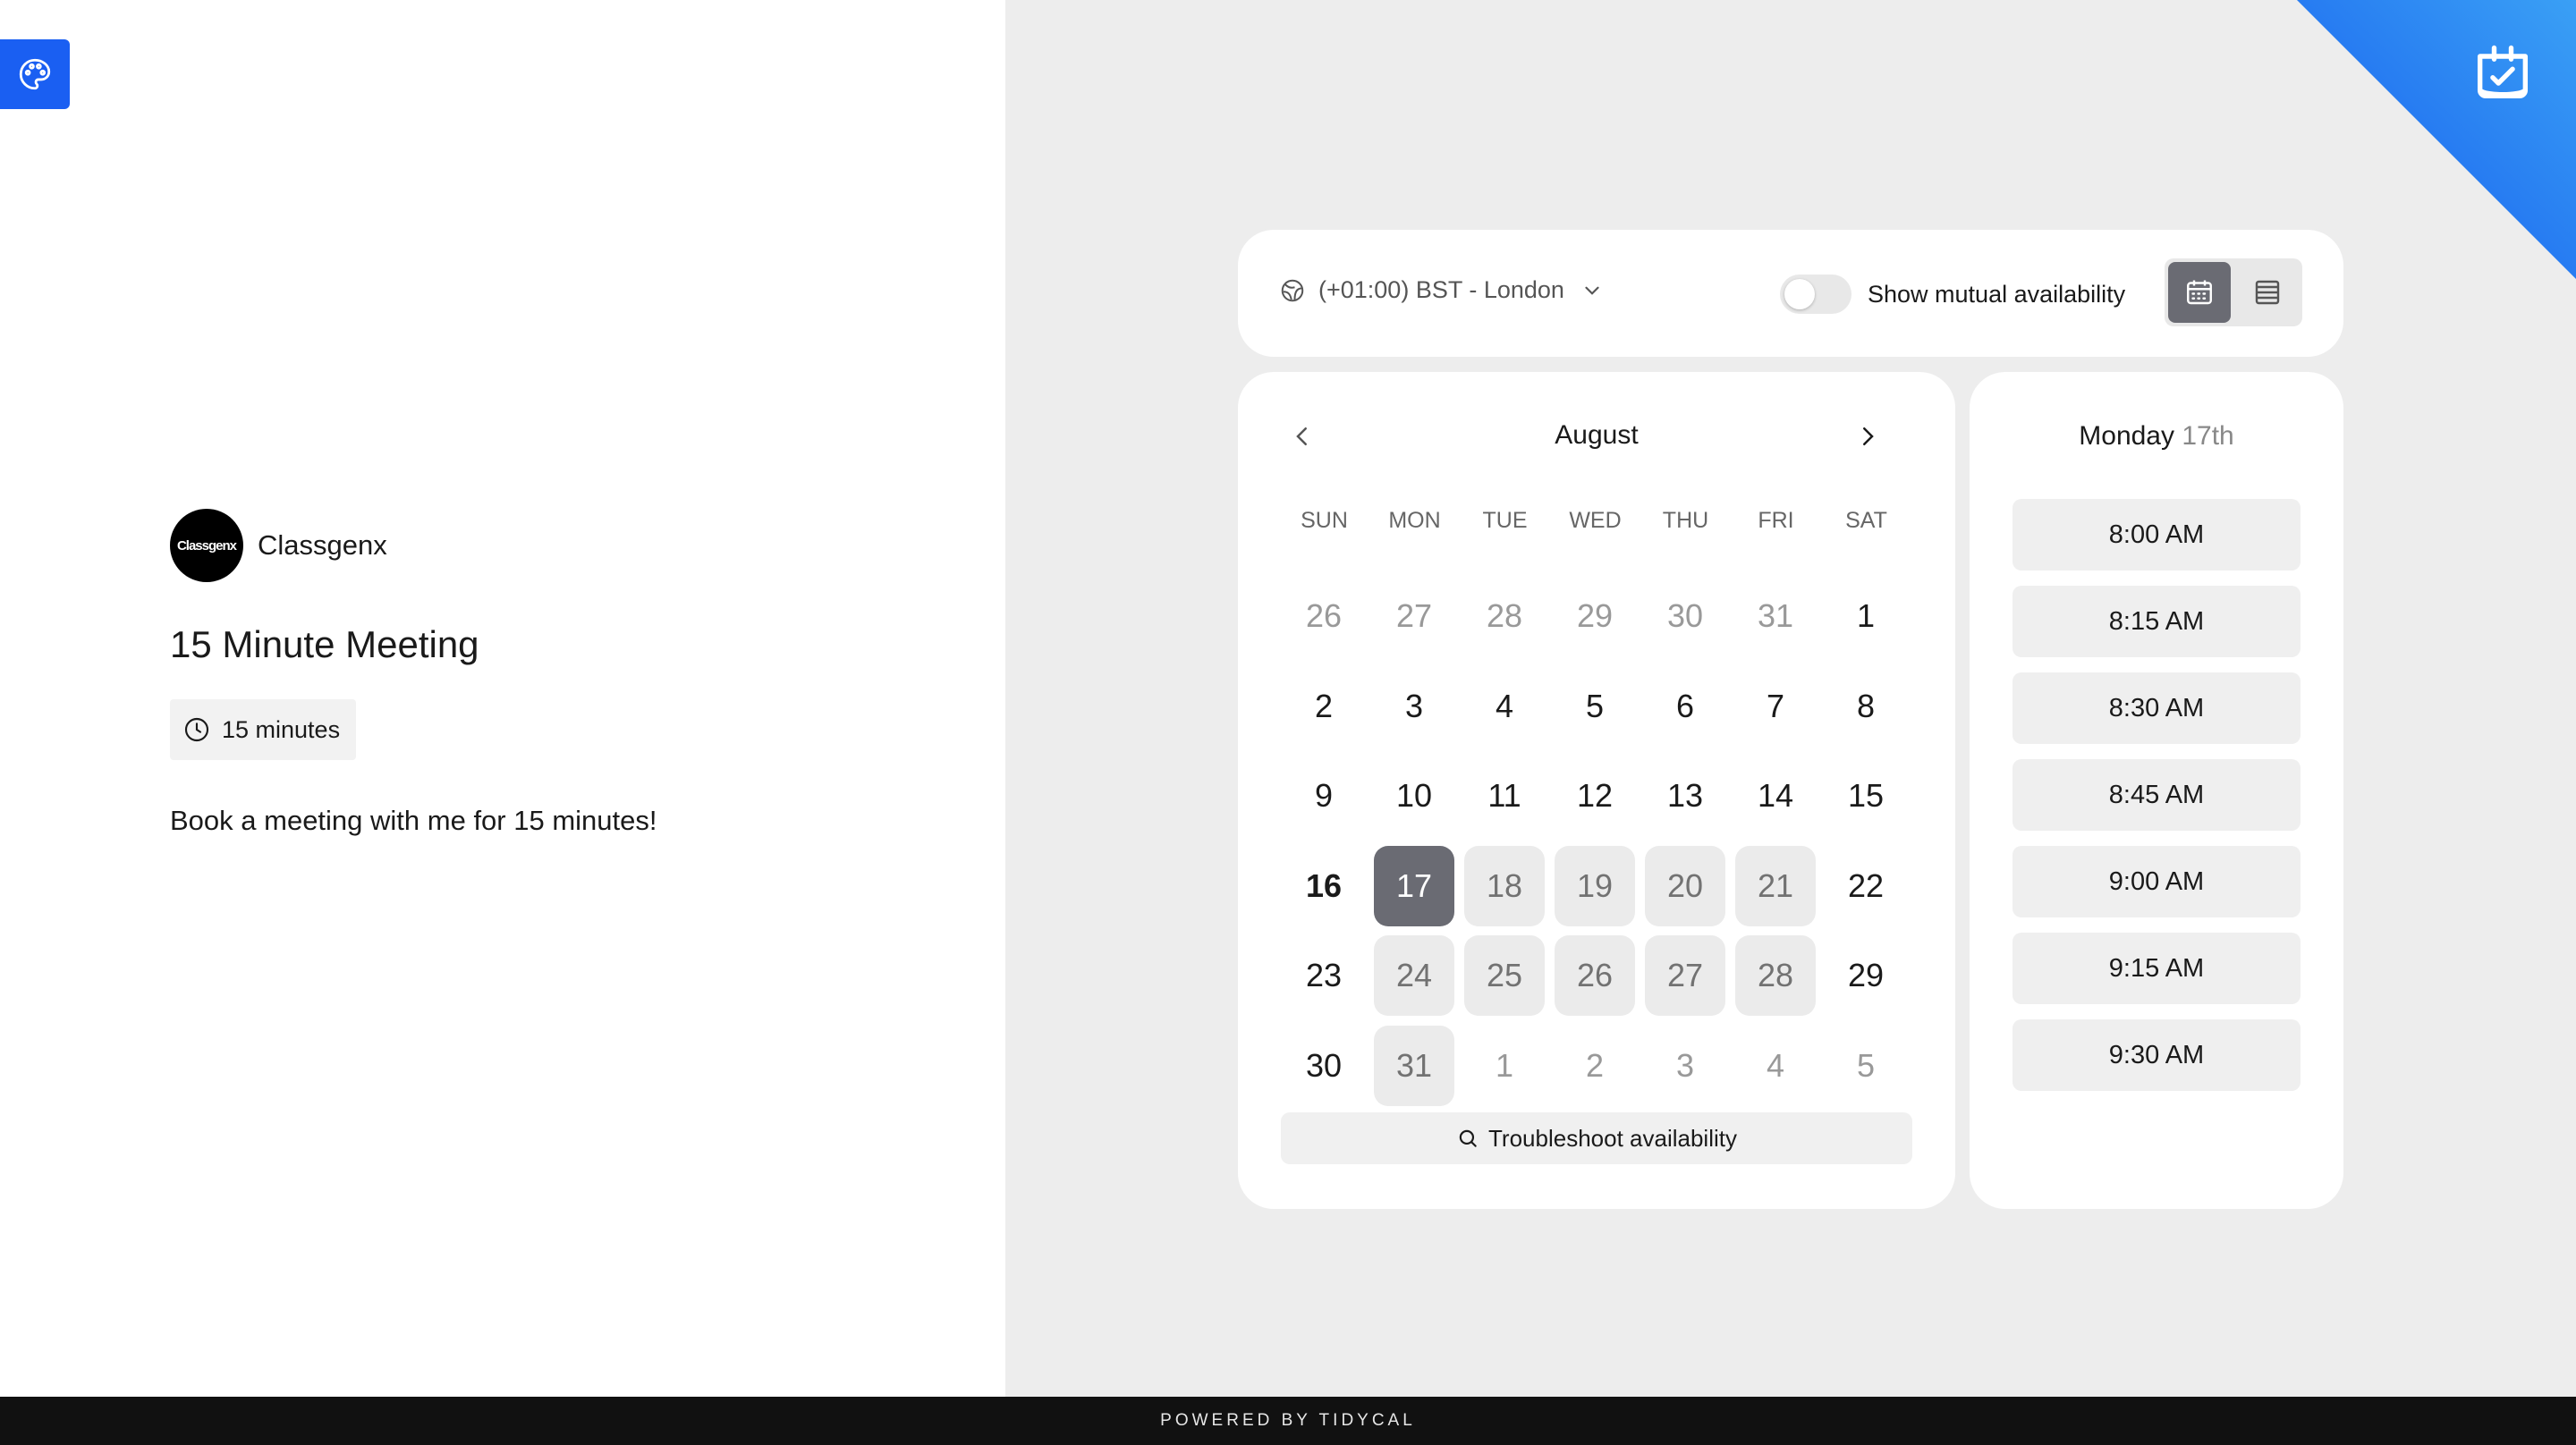  Describe the element at coordinates (1414, 975) in the screenshot. I see `day-cell: 24` at that location.